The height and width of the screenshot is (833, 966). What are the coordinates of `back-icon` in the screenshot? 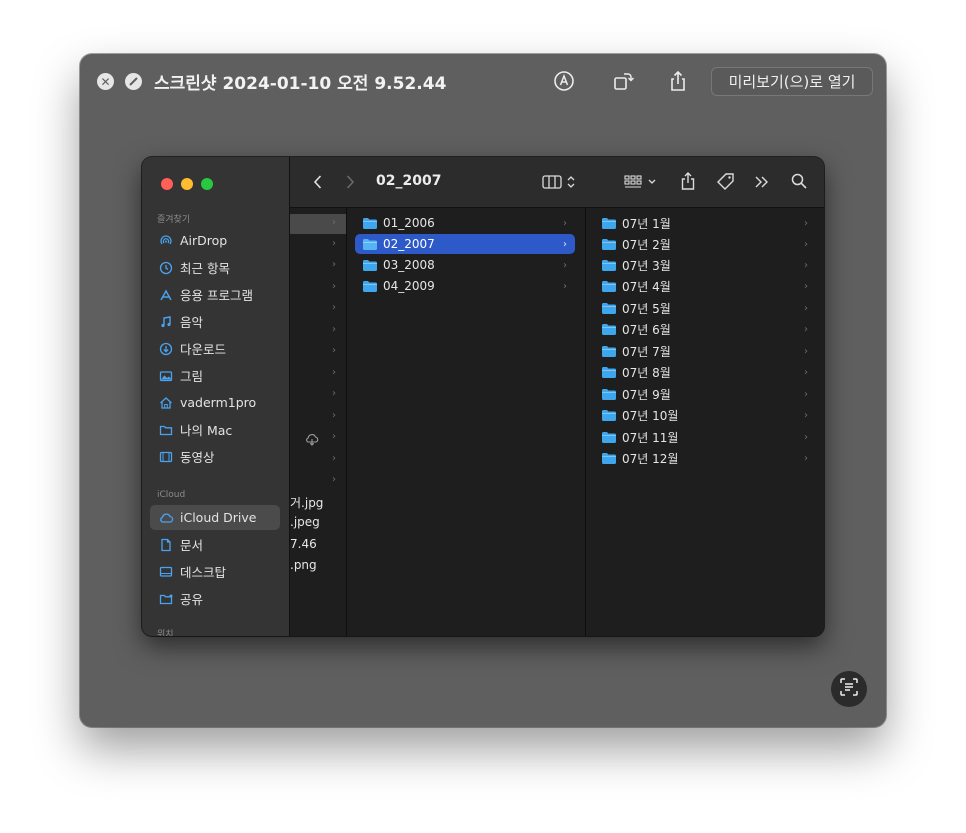 It's located at (318, 184).